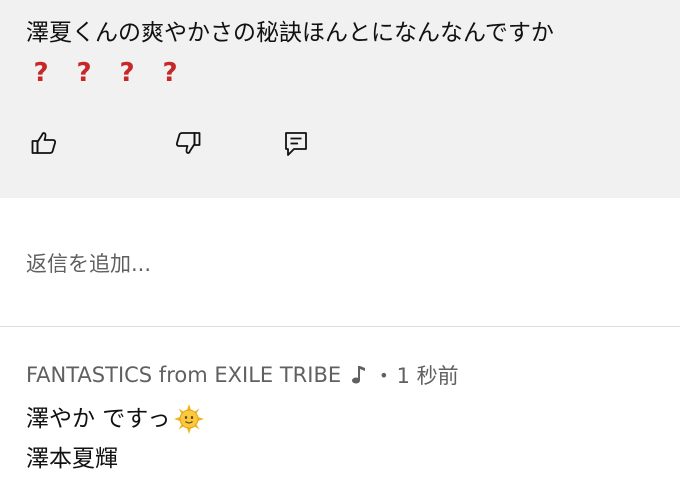 This screenshot has height=496, width=680. What do you see at coordinates (427, 376) in the screenshot?
I see `timestamp: 1 秒前` at bounding box center [427, 376].